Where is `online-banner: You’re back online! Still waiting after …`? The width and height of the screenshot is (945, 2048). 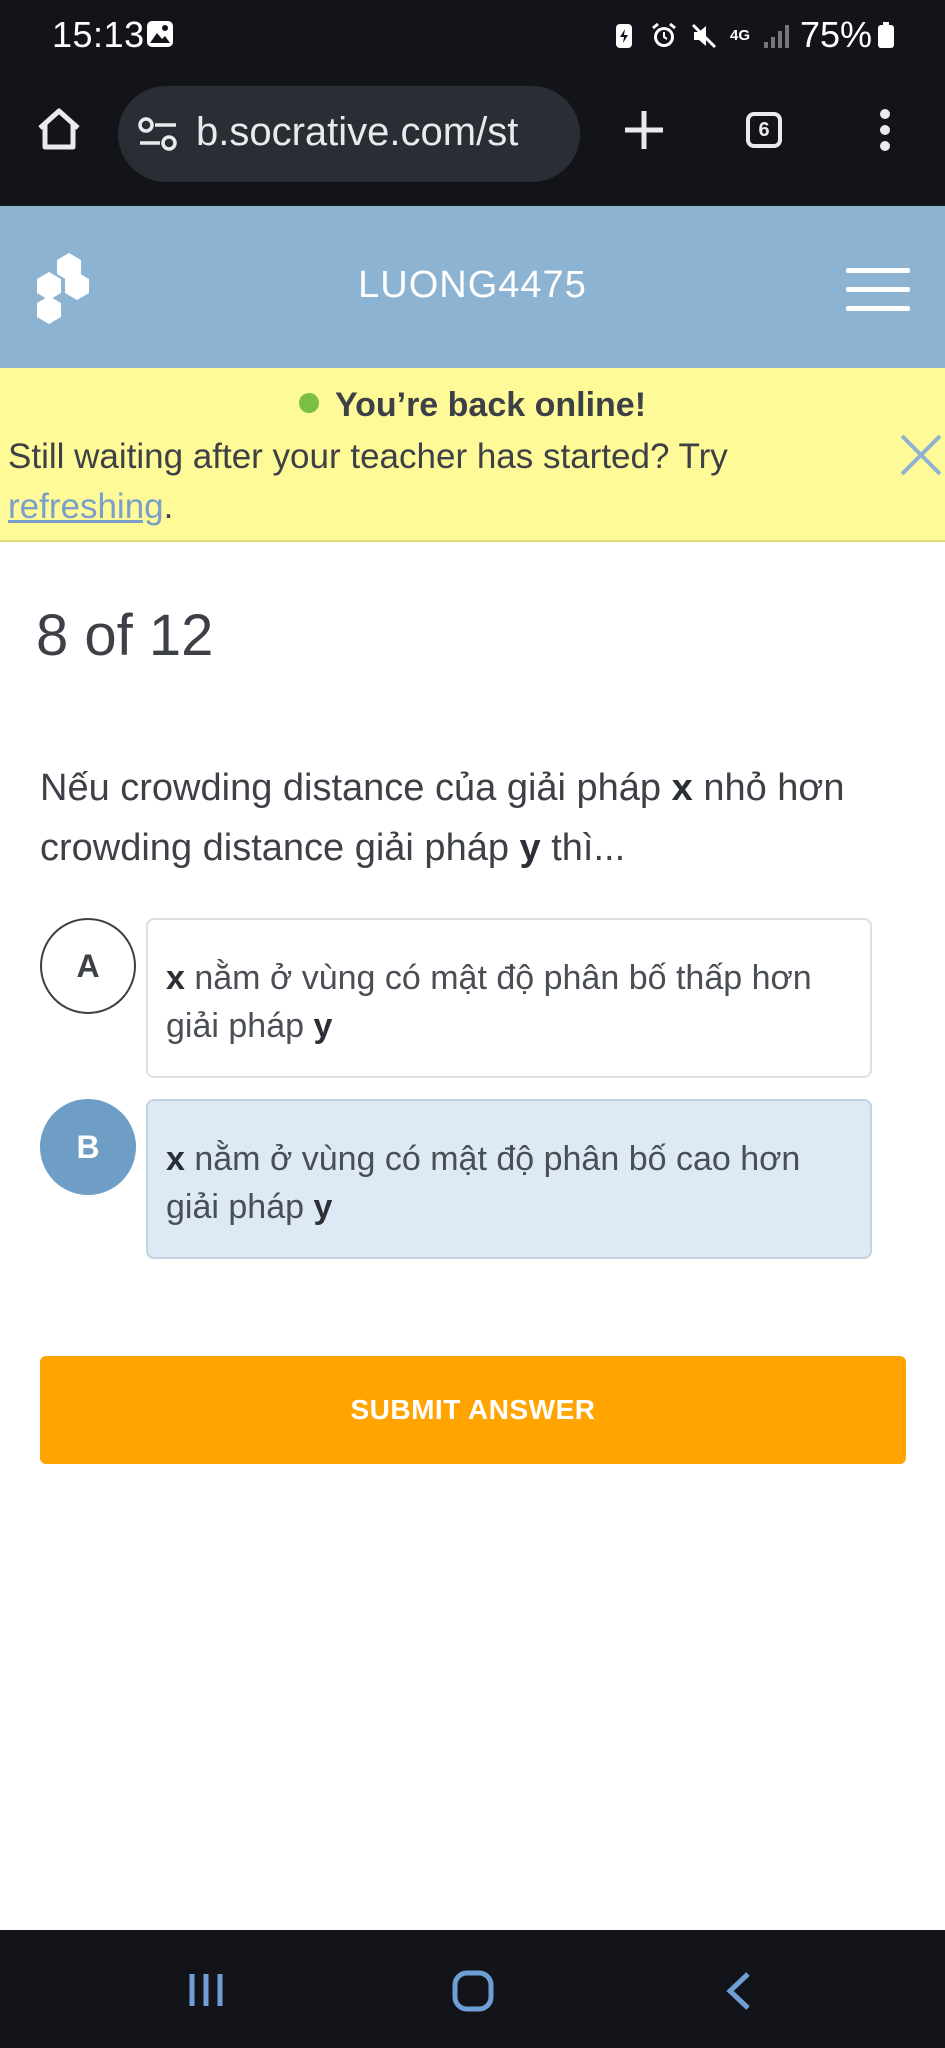
online-banner: You’re back online! Still waiting after … is located at coordinates (472, 455).